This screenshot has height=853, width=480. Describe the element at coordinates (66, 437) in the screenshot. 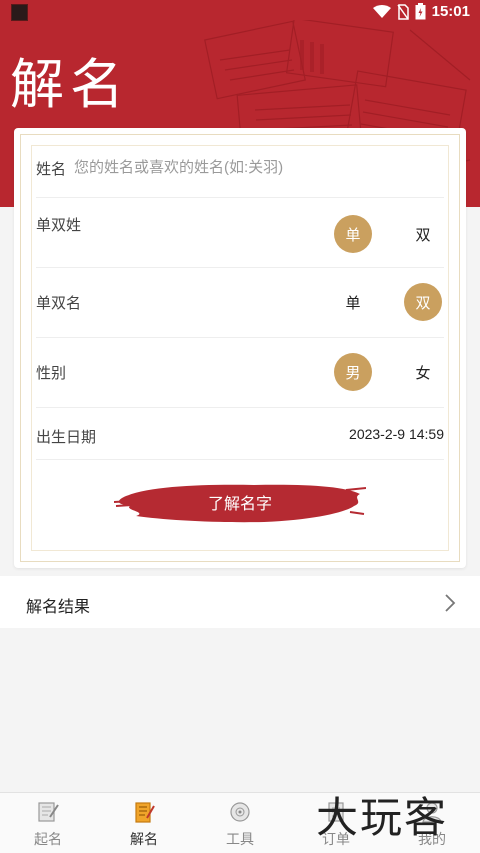

I see `birth-date-label: 出生日期` at that location.